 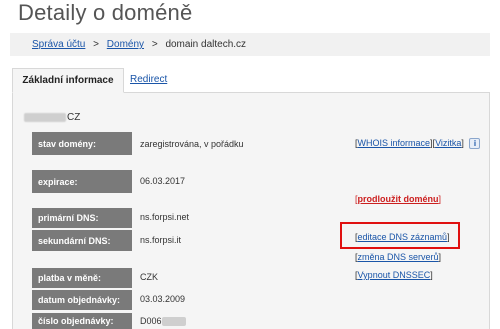 I want to click on expiration-label: expirace:, so click(x=82, y=181).